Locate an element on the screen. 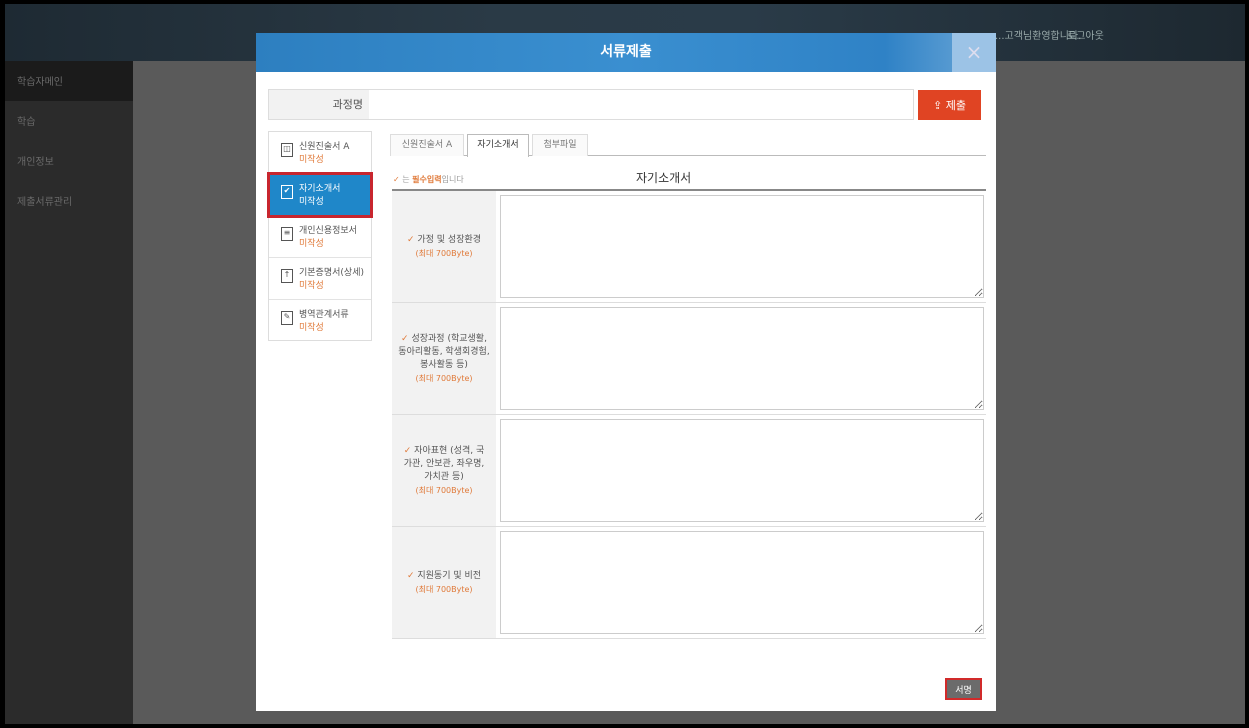 The image size is (1249, 728). form-row-family: ✓ 가정 및 성장환경 (최대 700Byte) is located at coordinates (689, 247).